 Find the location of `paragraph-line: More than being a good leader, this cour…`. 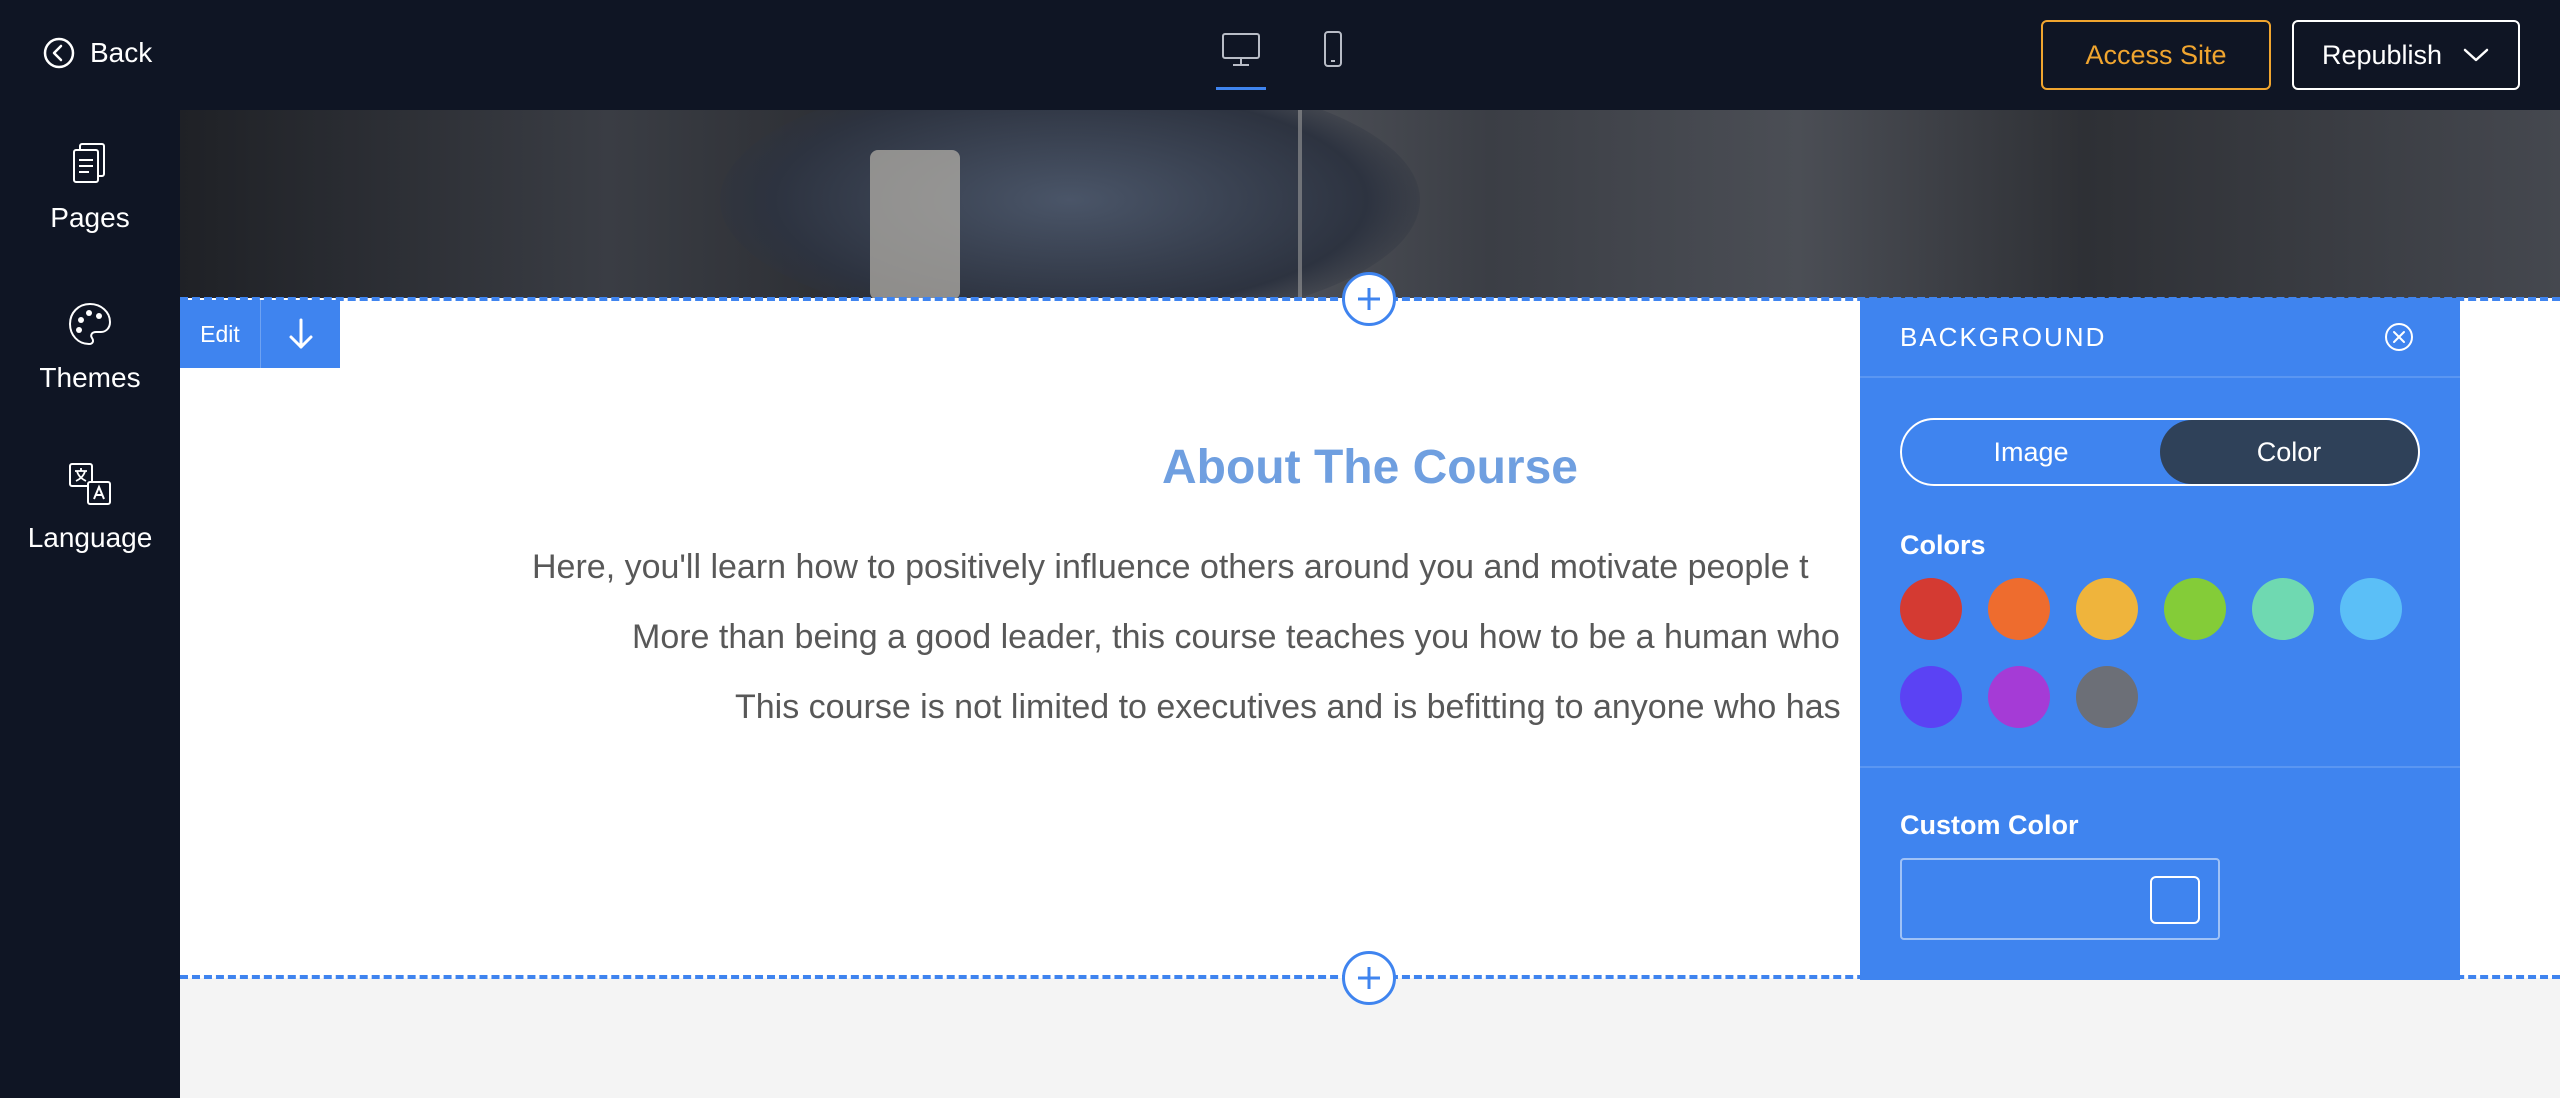

paragraph-line: More than being a good leader, this cour… is located at coordinates (1236, 637).